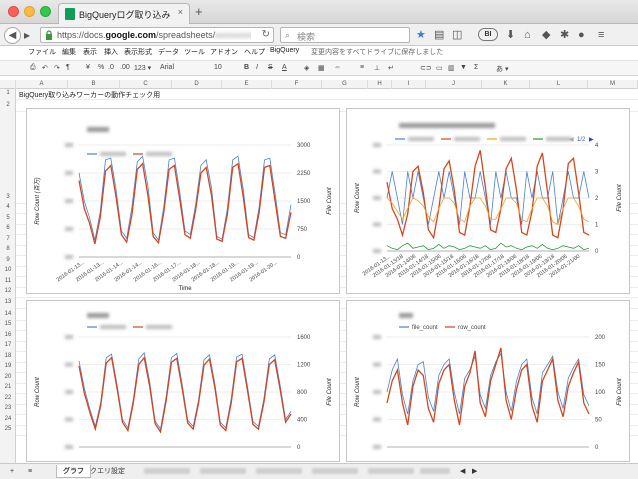 The width and height of the screenshot is (638, 479). What do you see at coordinates (337, 67) in the screenshot?
I see `merge-cells-icon: ⇔` at bounding box center [337, 67].